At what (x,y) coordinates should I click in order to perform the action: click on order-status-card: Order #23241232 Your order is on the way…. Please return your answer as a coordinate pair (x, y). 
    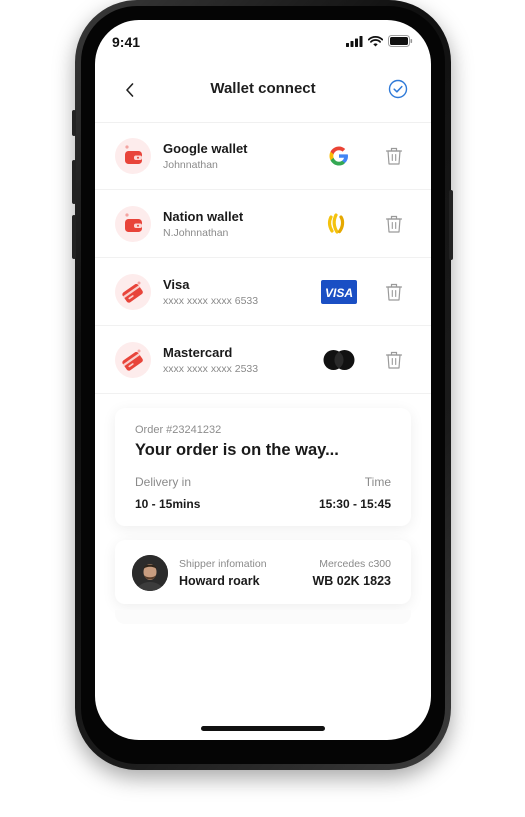
    Looking at the image, I should click on (263, 467).